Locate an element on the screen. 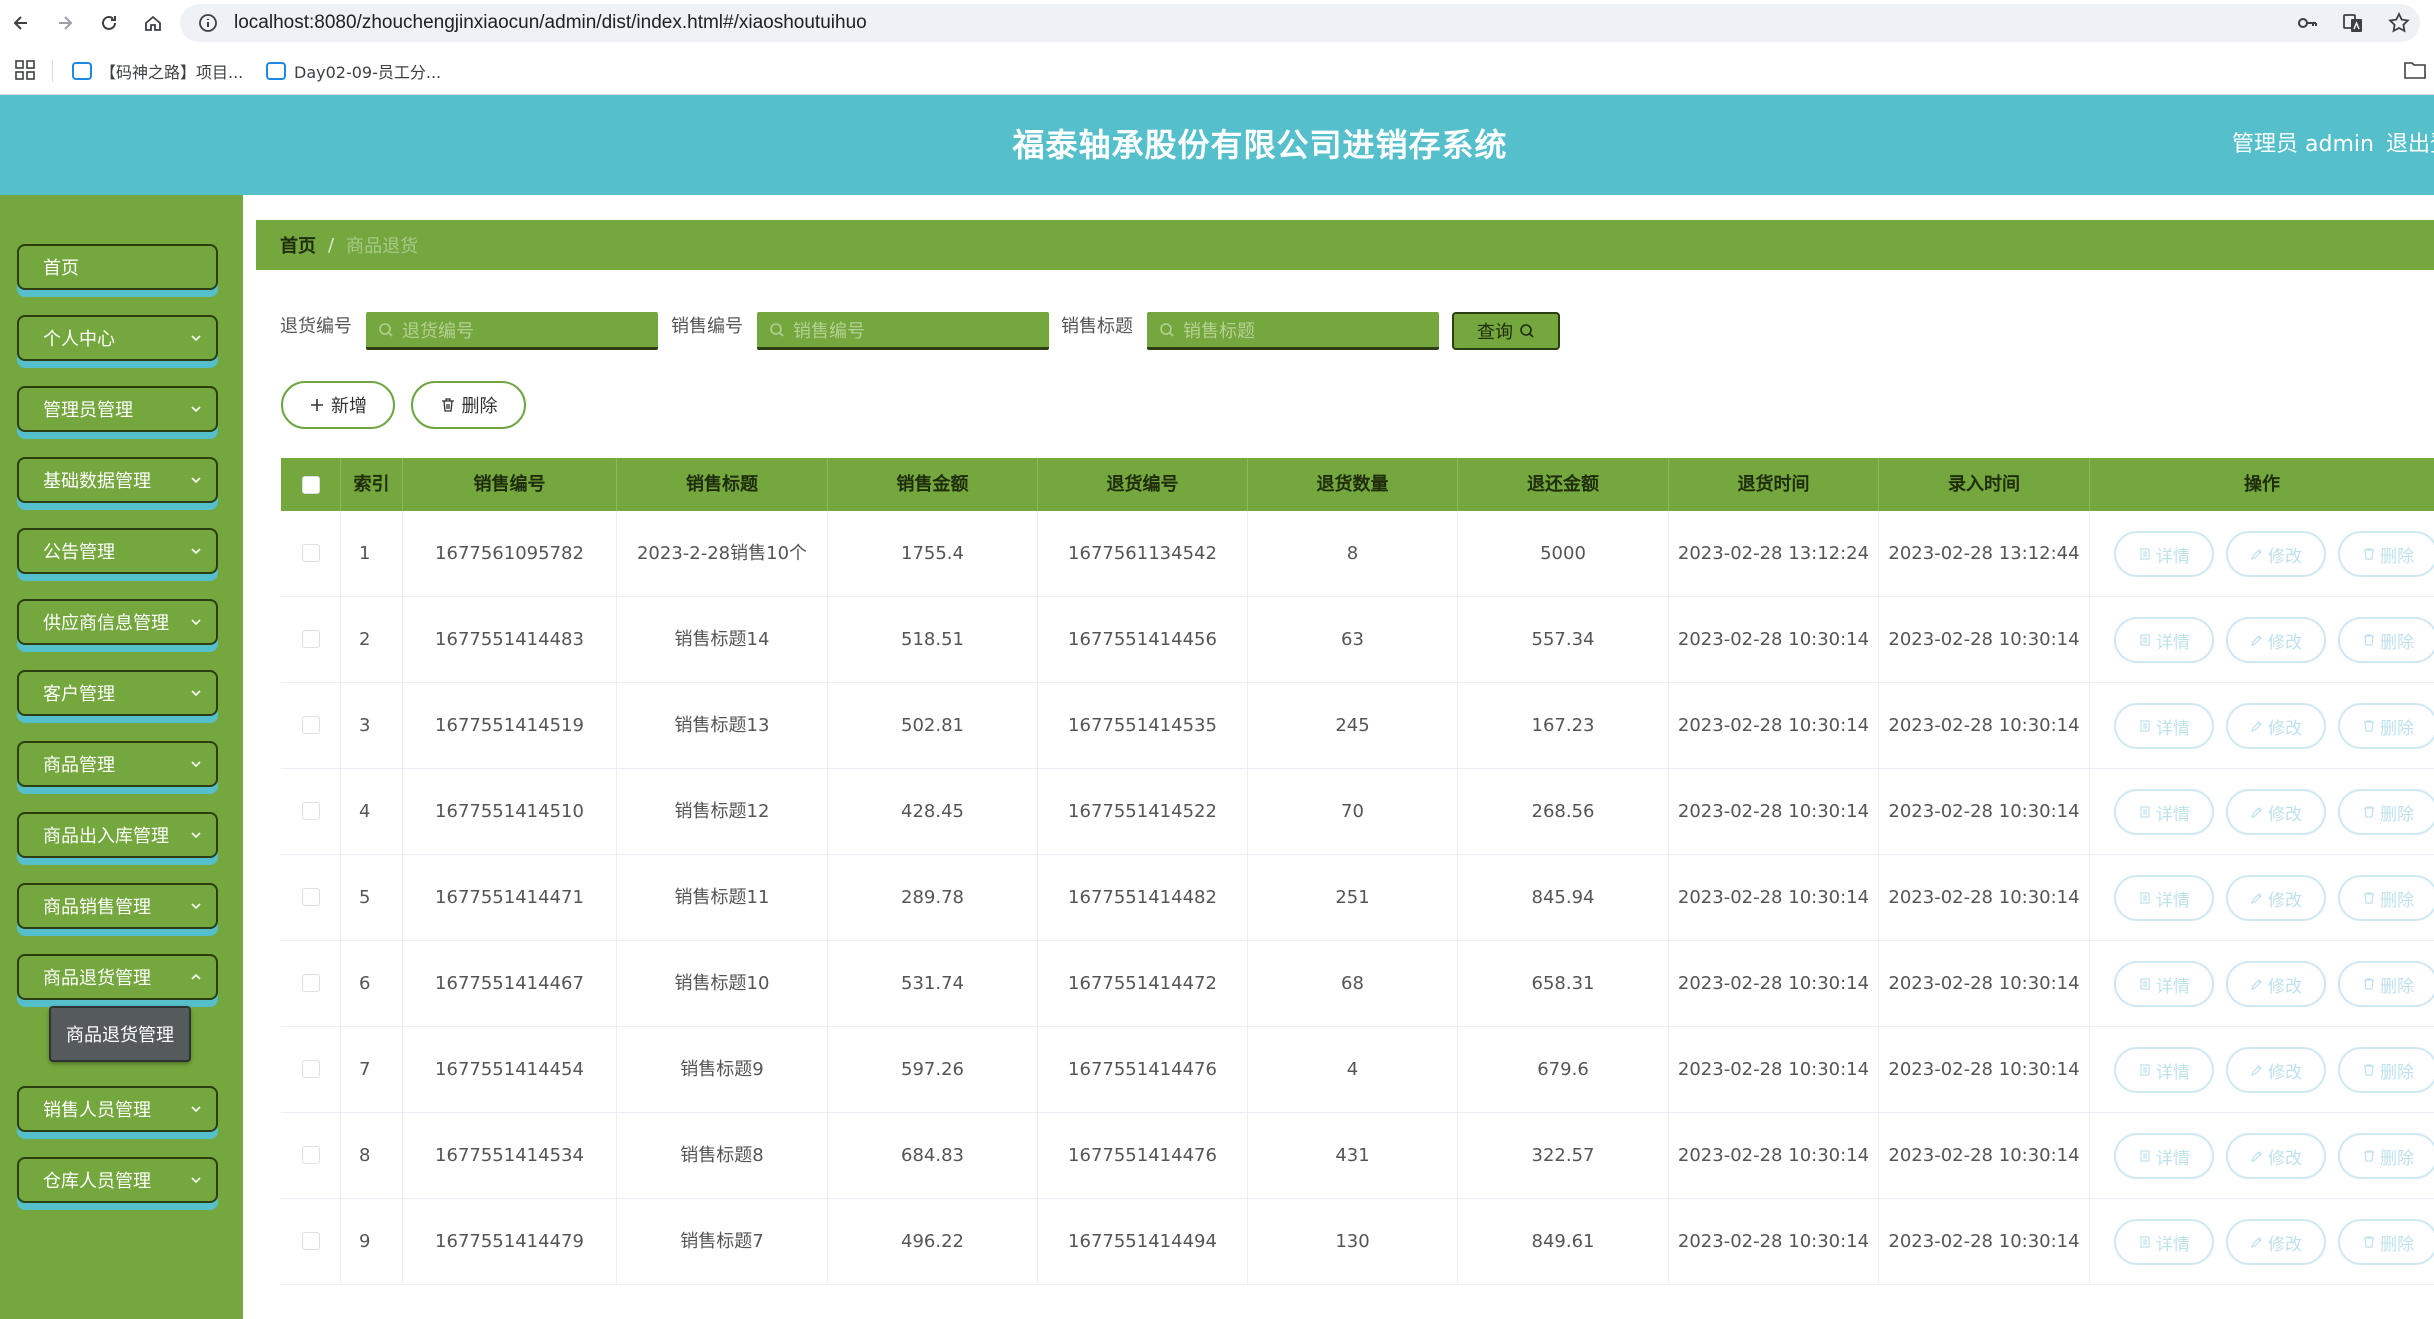  site-info-icon is located at coordinates (208, 23).